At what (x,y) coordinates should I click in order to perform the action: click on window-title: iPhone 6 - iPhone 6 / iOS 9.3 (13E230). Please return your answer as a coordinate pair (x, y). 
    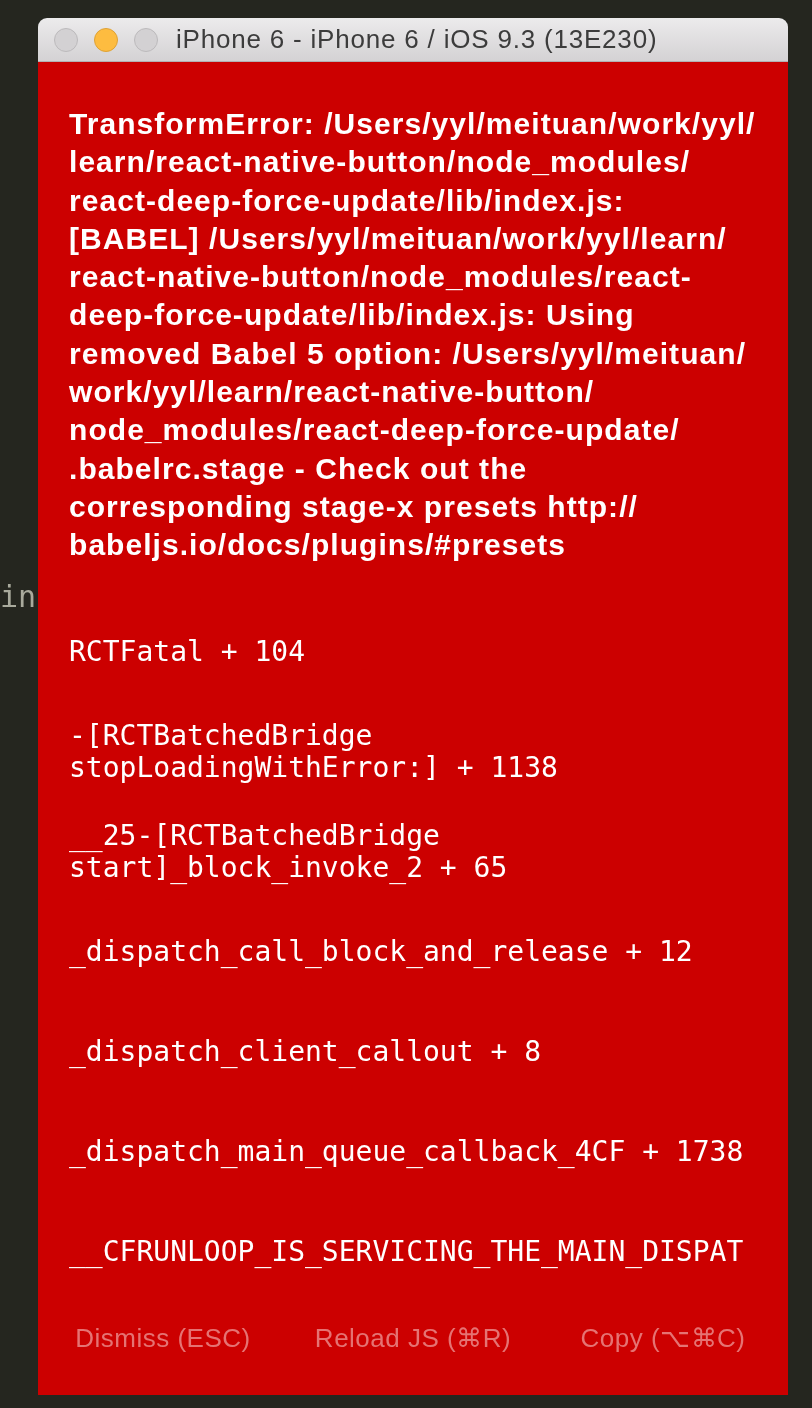
    Looking at the image, I should click on (417, 39).